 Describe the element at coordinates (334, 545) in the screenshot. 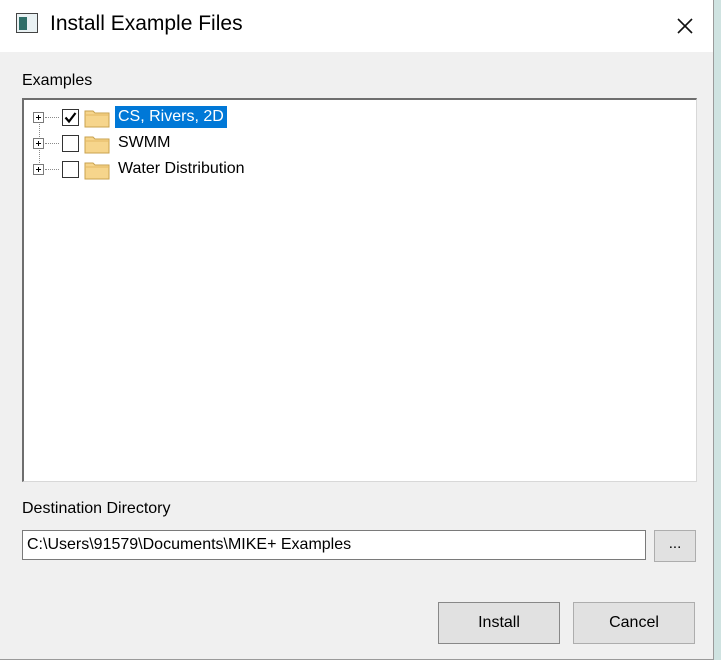

I see `destination-directory-input: C:\Users\91579\Documents\MIKE+ Examples` at that location.